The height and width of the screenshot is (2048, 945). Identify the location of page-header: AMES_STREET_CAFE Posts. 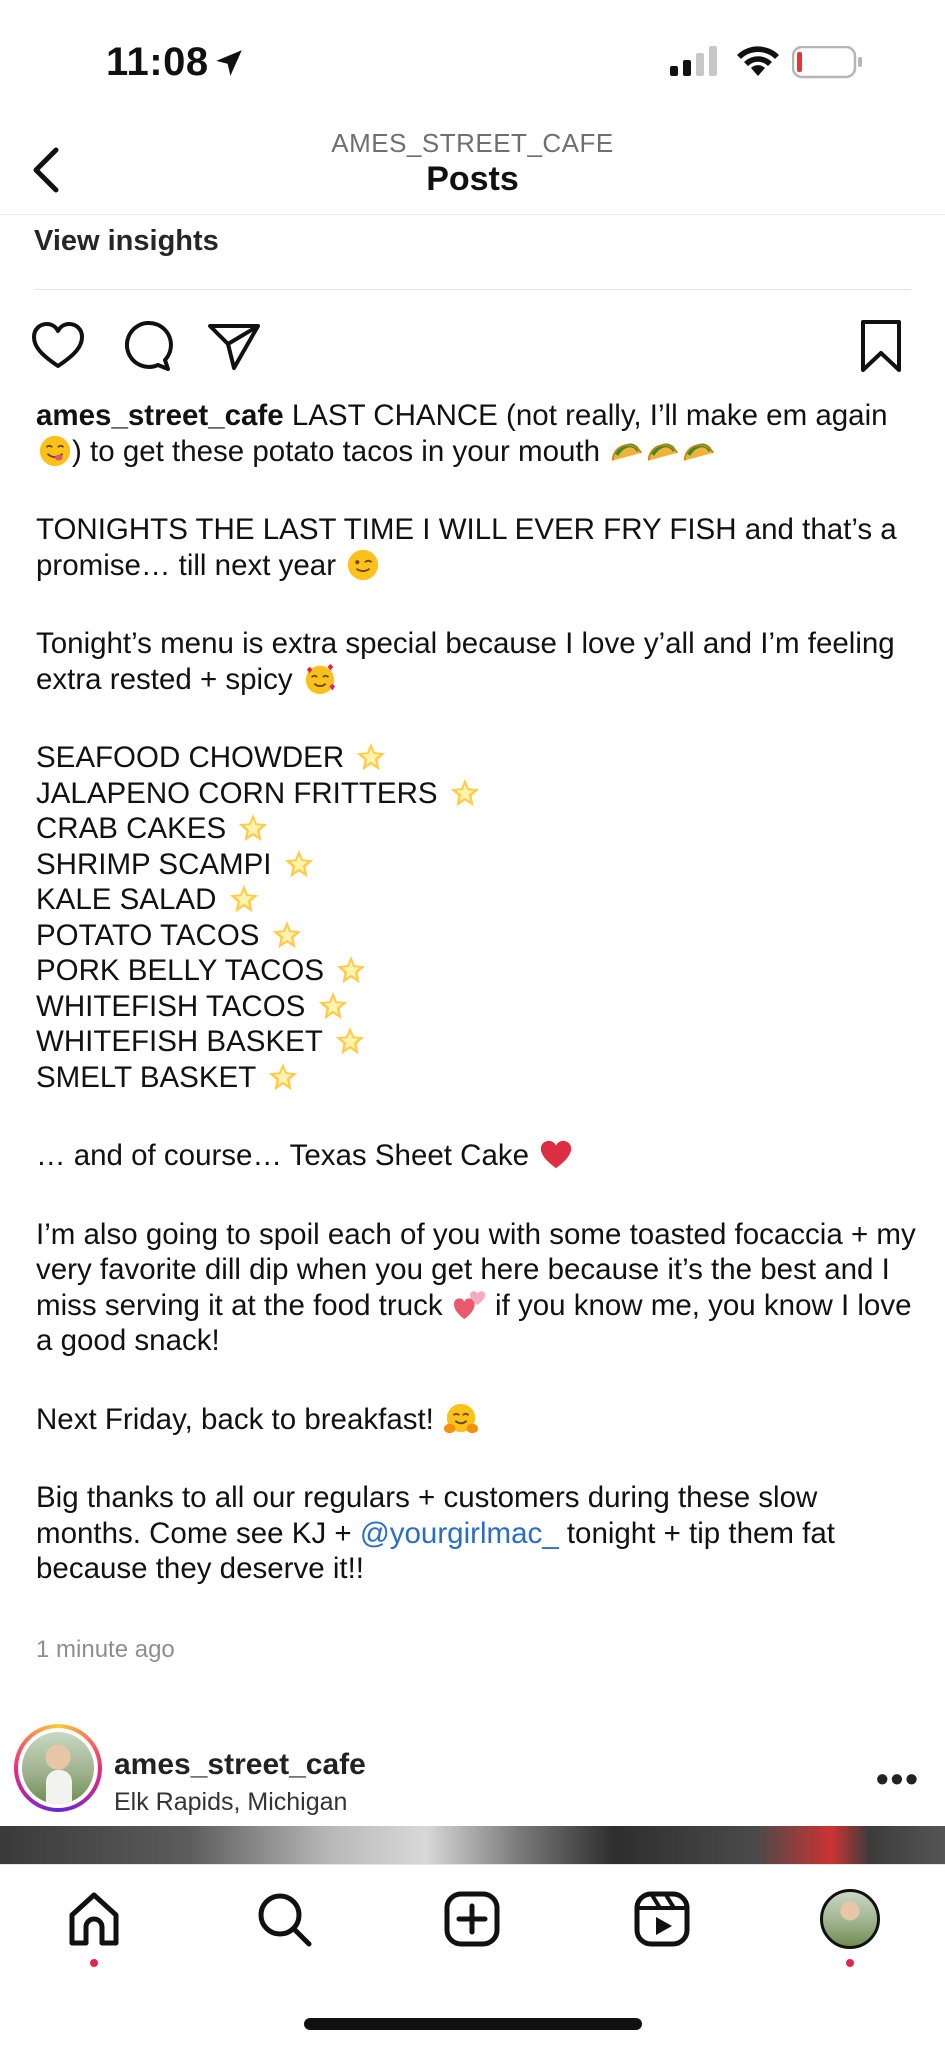
(472, 167).